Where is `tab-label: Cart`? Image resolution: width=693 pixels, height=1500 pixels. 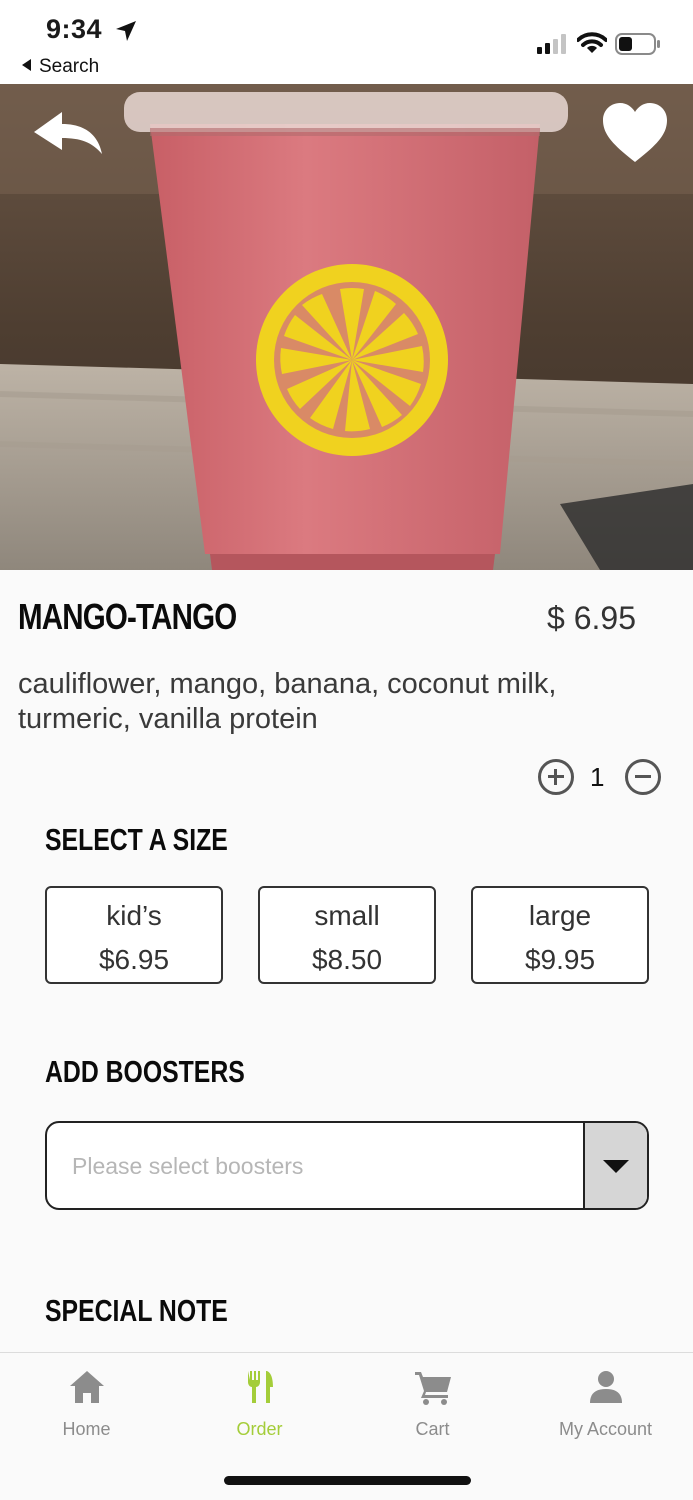
tab-label: Cart is located at coordinates (432, 1429).